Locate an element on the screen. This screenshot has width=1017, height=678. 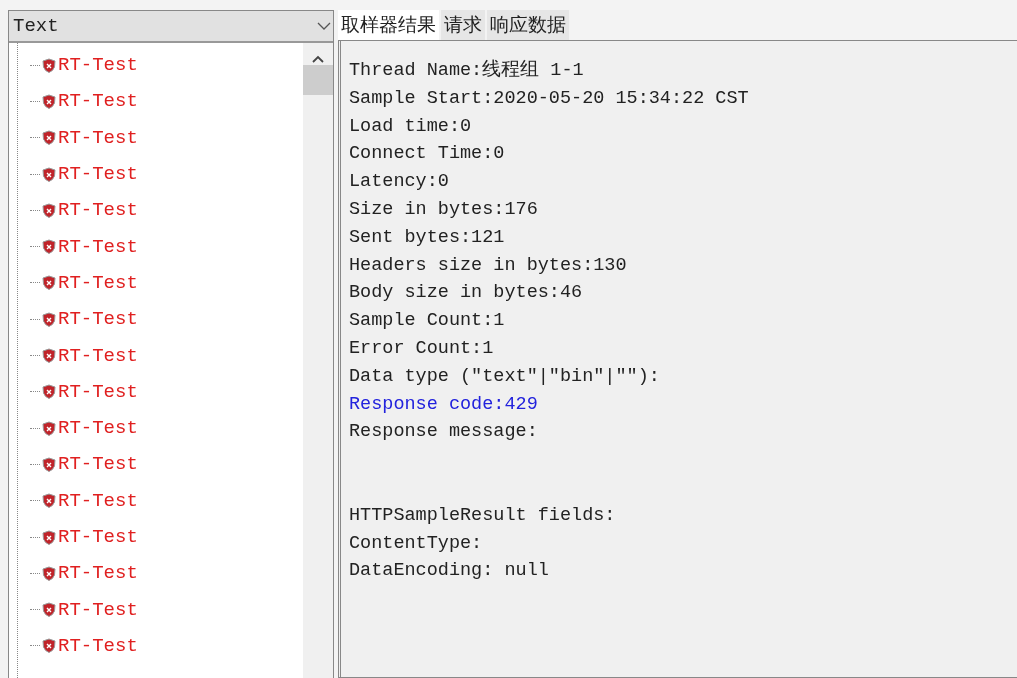
result-line: Connect Time:0 is located at coordinates (427, 154).